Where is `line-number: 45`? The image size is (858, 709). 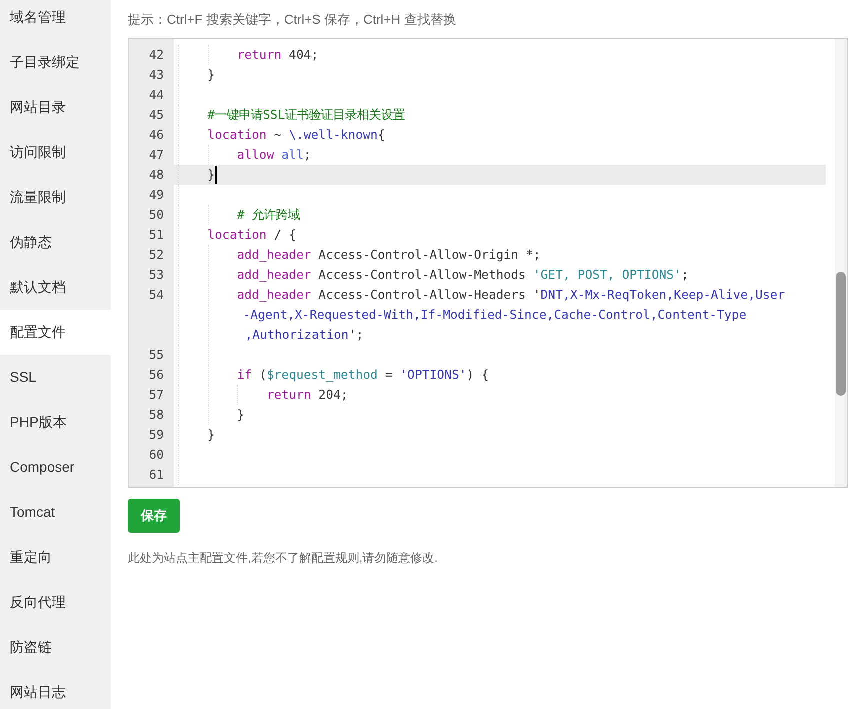 line-number: 45 is located at coordinates (156, 115).